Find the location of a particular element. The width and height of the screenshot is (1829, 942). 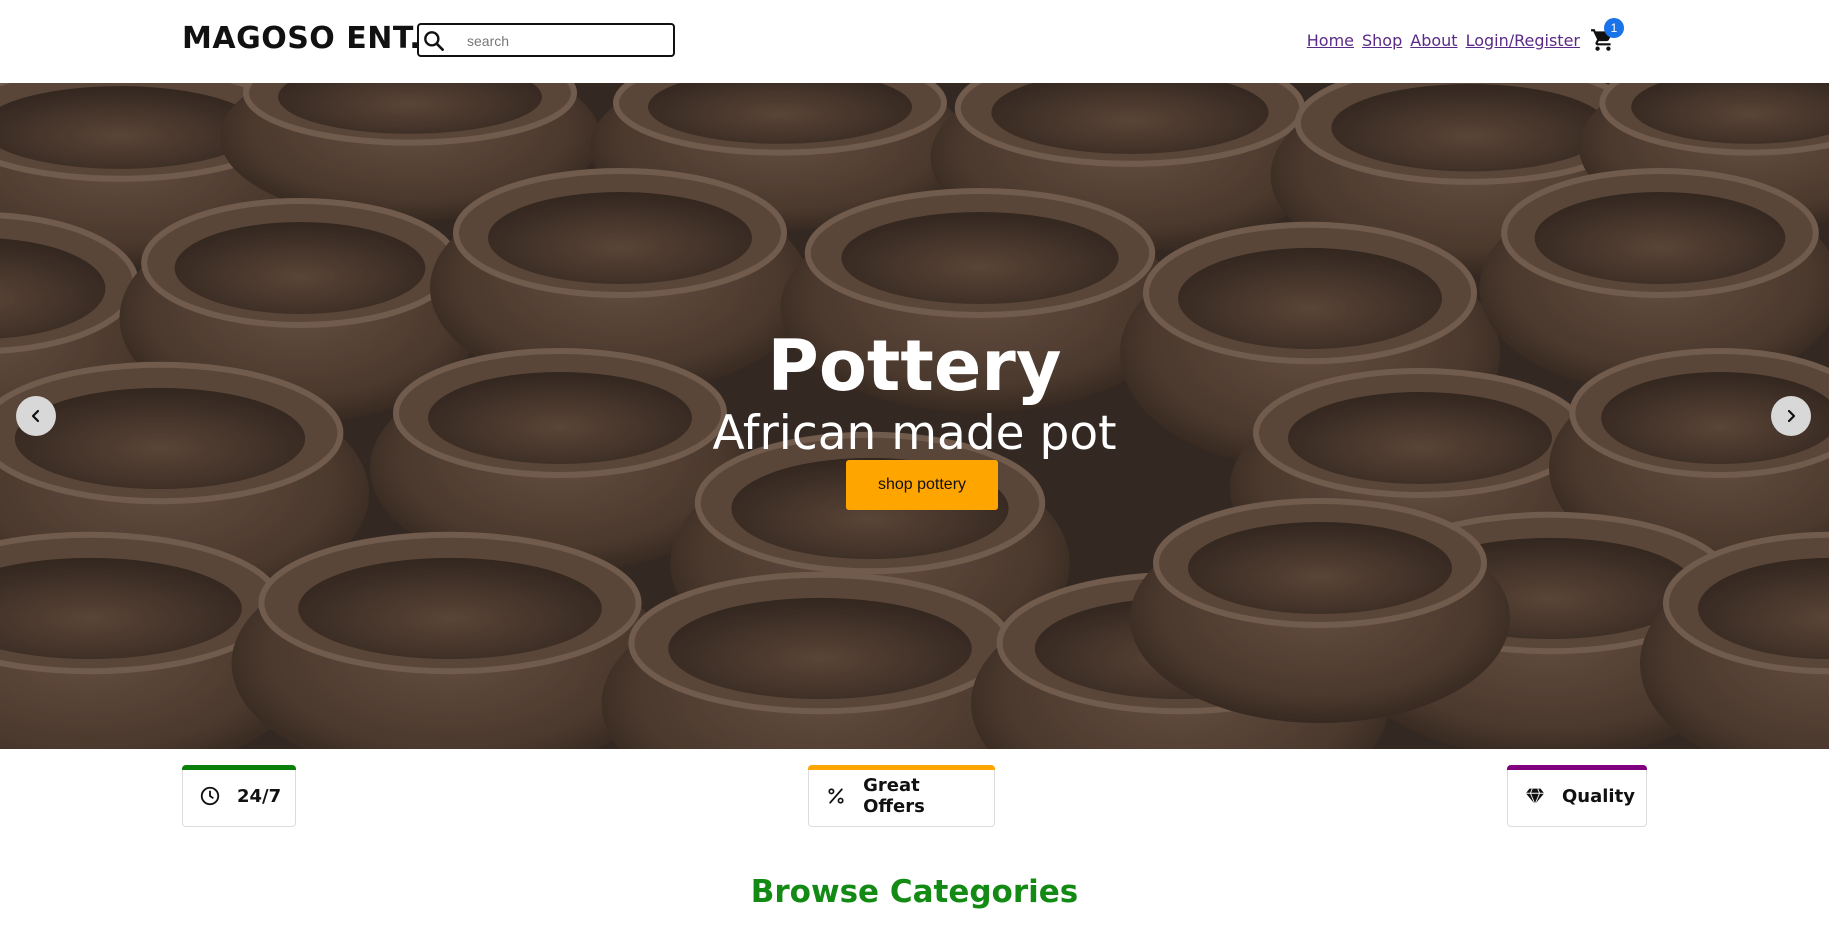

search-icon is located at coordinates (434, 41).